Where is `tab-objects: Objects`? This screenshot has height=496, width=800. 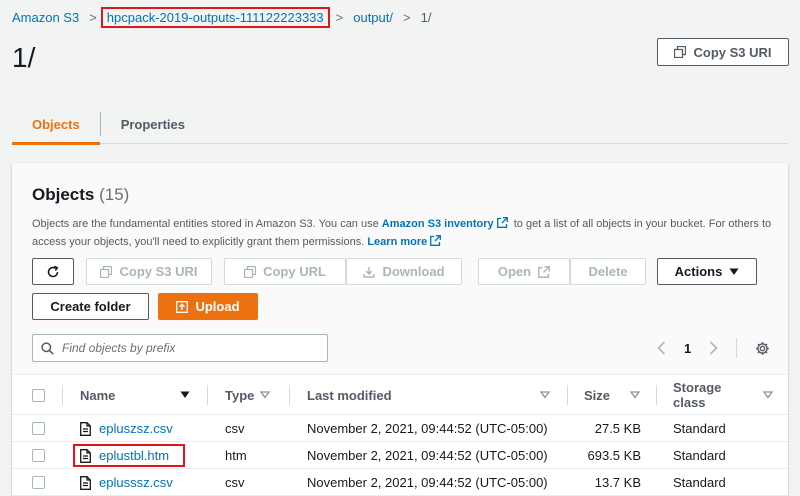 tab-objects: Objects is located at coordinates (56, 124).